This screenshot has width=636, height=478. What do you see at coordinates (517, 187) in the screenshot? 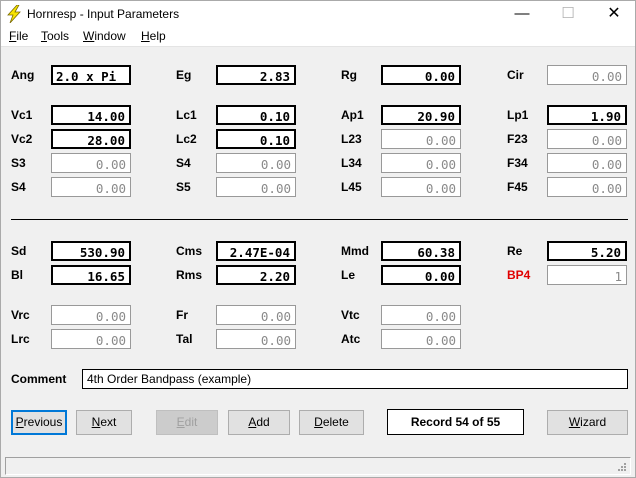
I see `label-f45: F45` at bounding box center [517, 187].